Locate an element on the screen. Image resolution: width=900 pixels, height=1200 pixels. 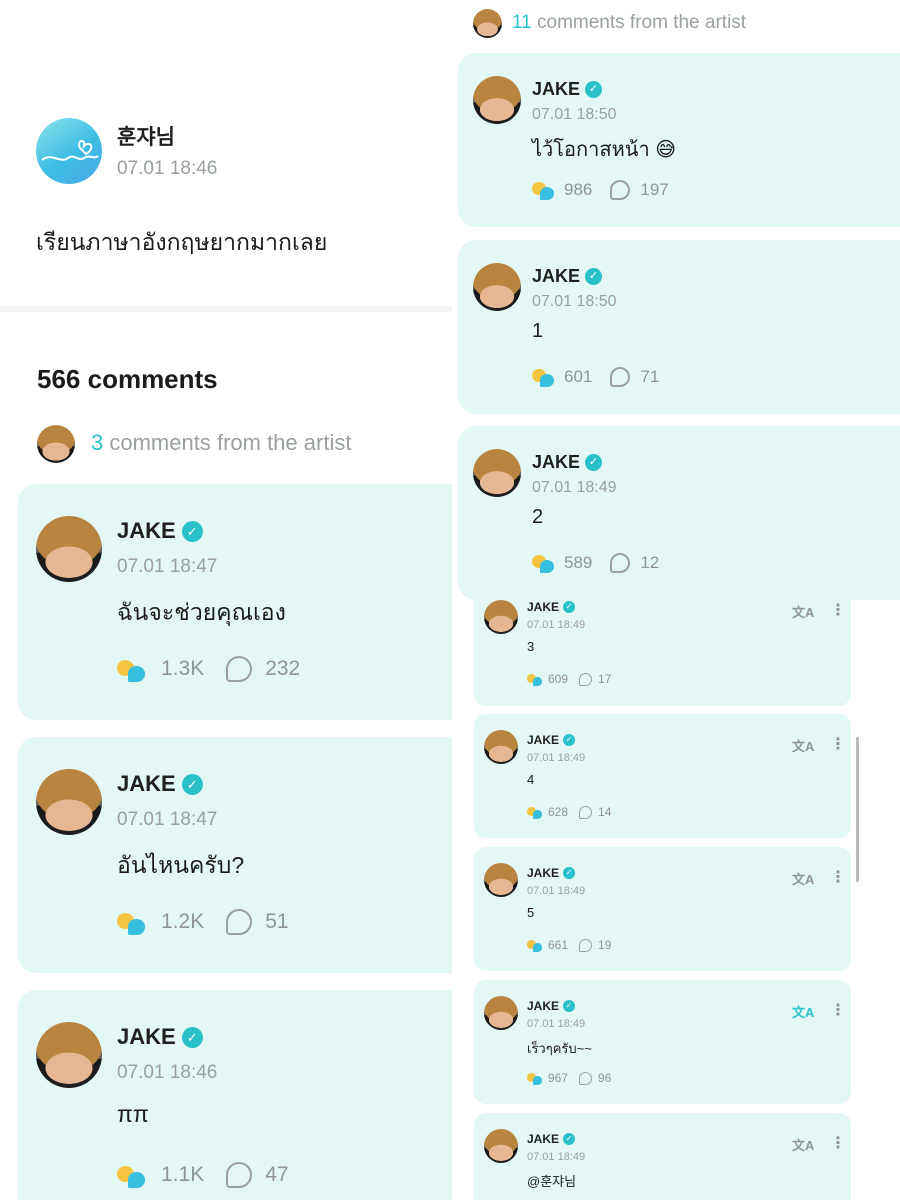
comment-card: JAKE ✓ 07.01 18:49 4 628 14 文A ⋮ is located at coordinates (662, 776).